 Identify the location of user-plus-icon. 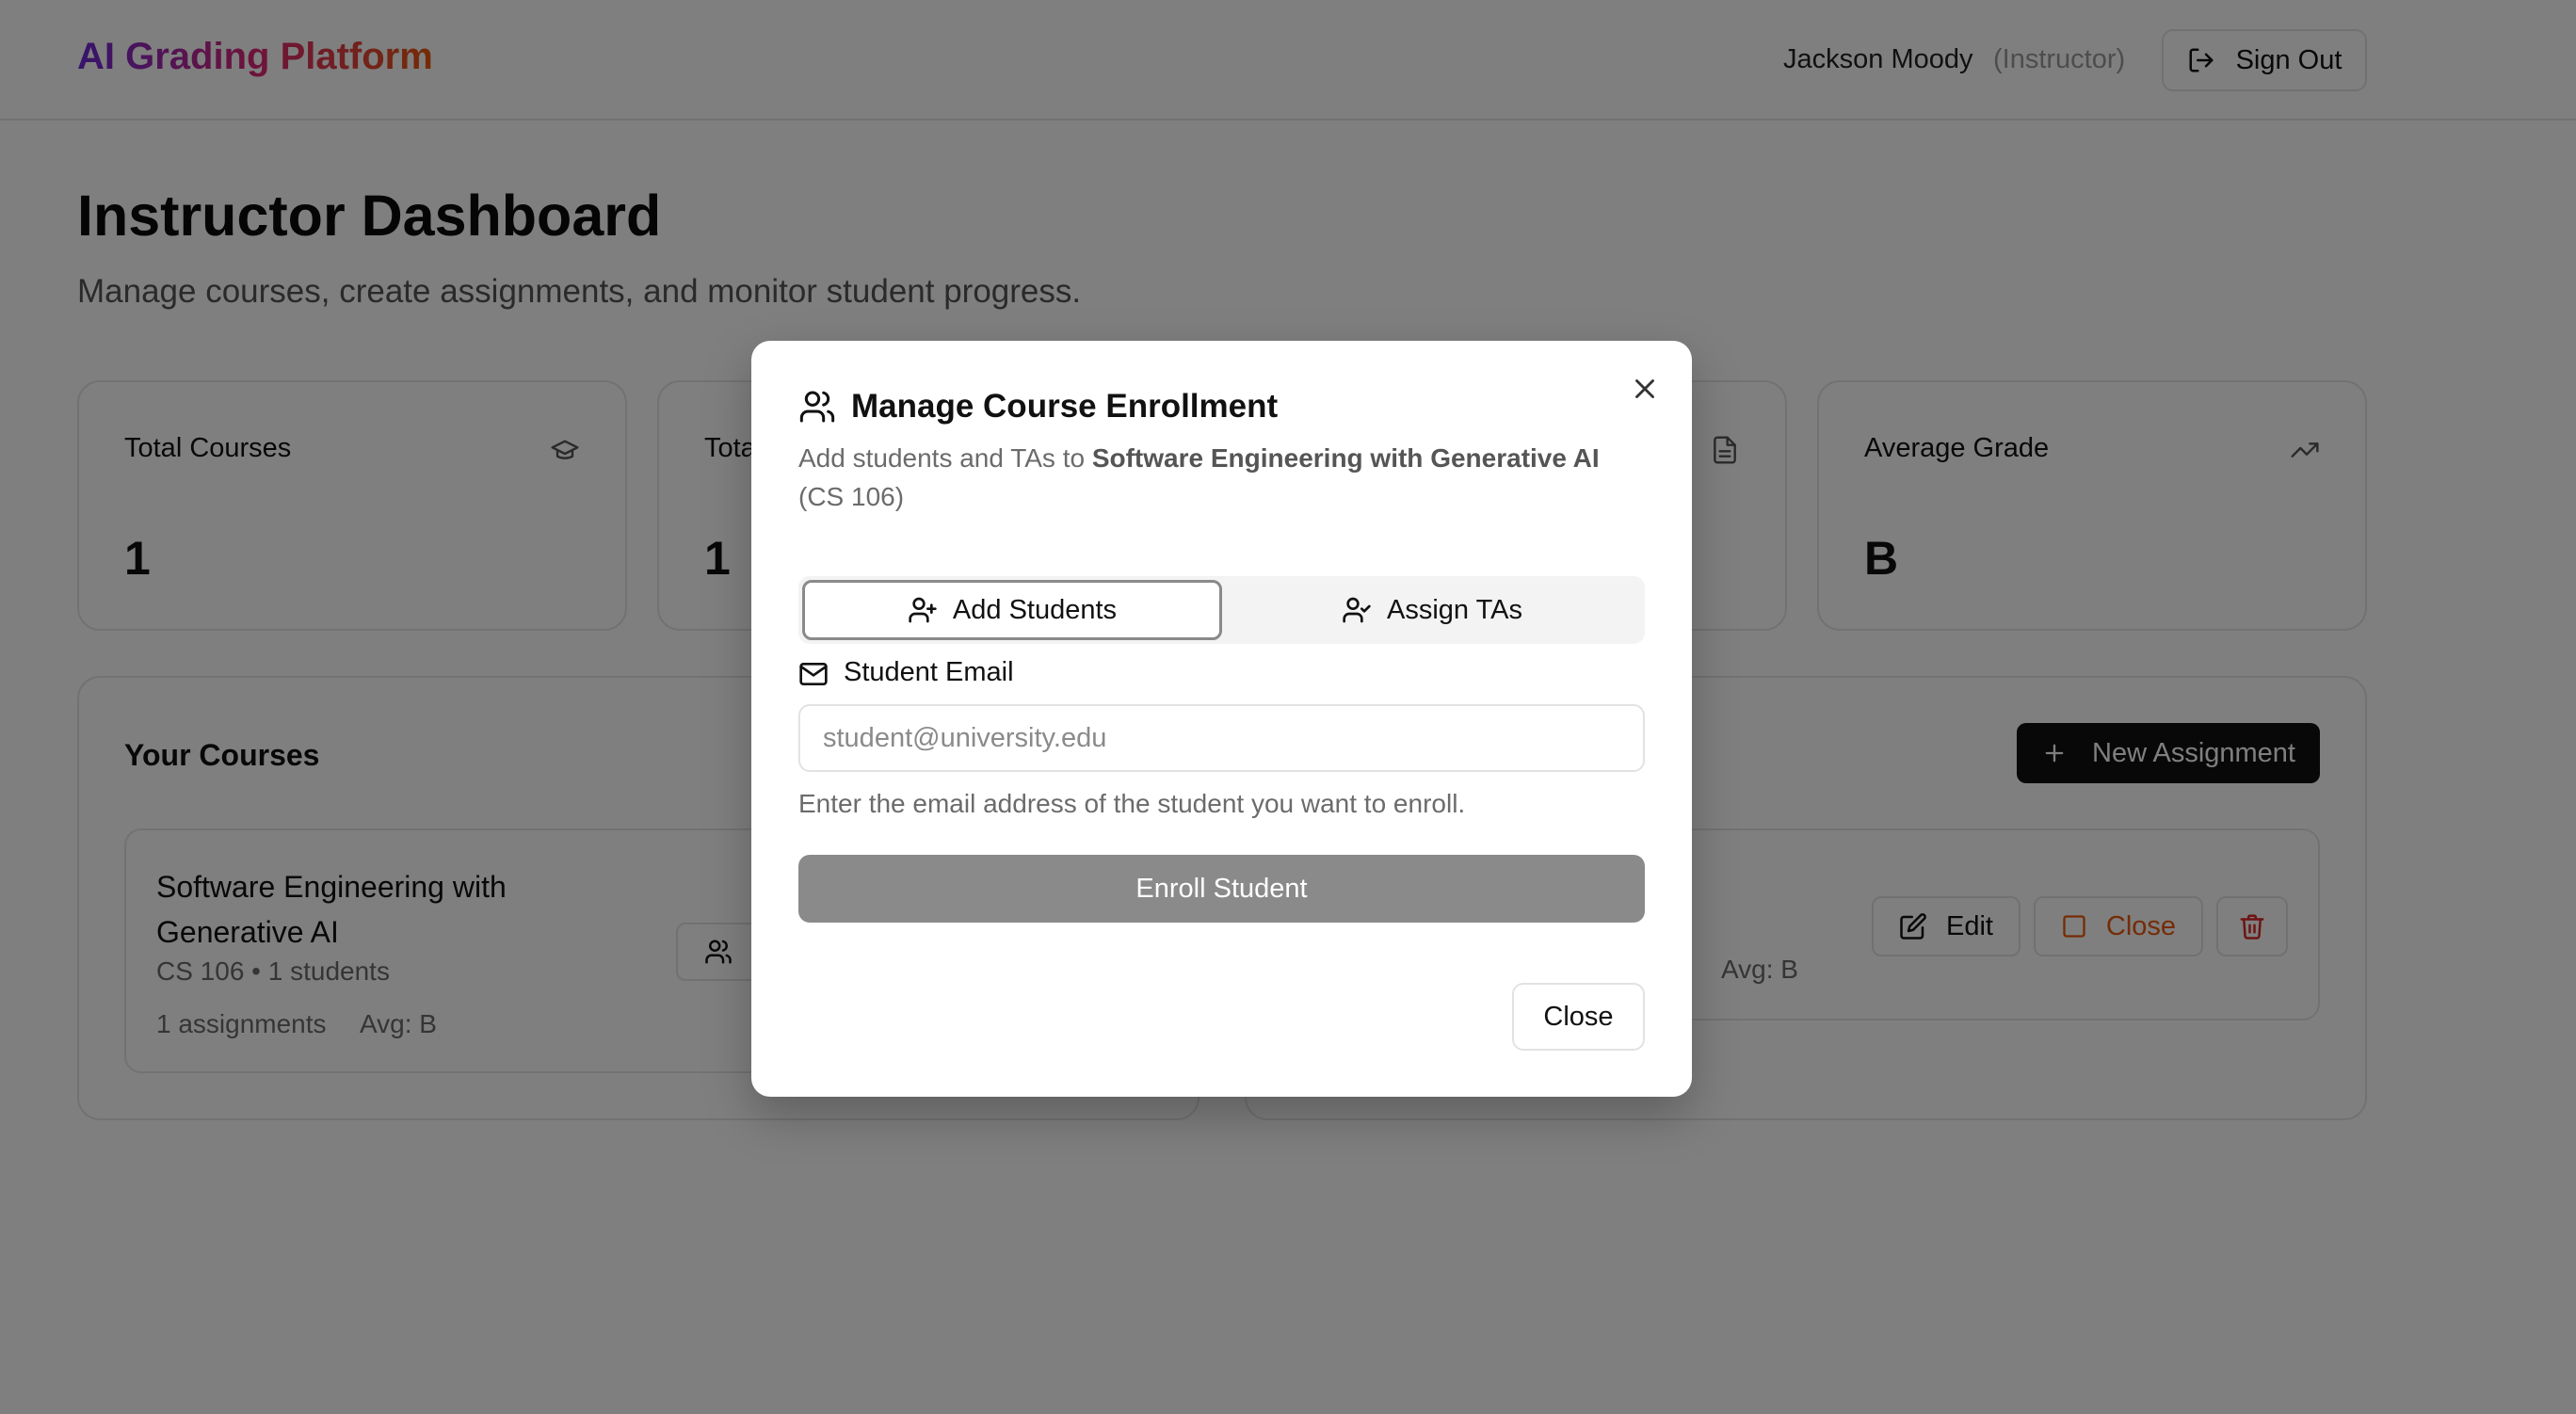
(923, 610).